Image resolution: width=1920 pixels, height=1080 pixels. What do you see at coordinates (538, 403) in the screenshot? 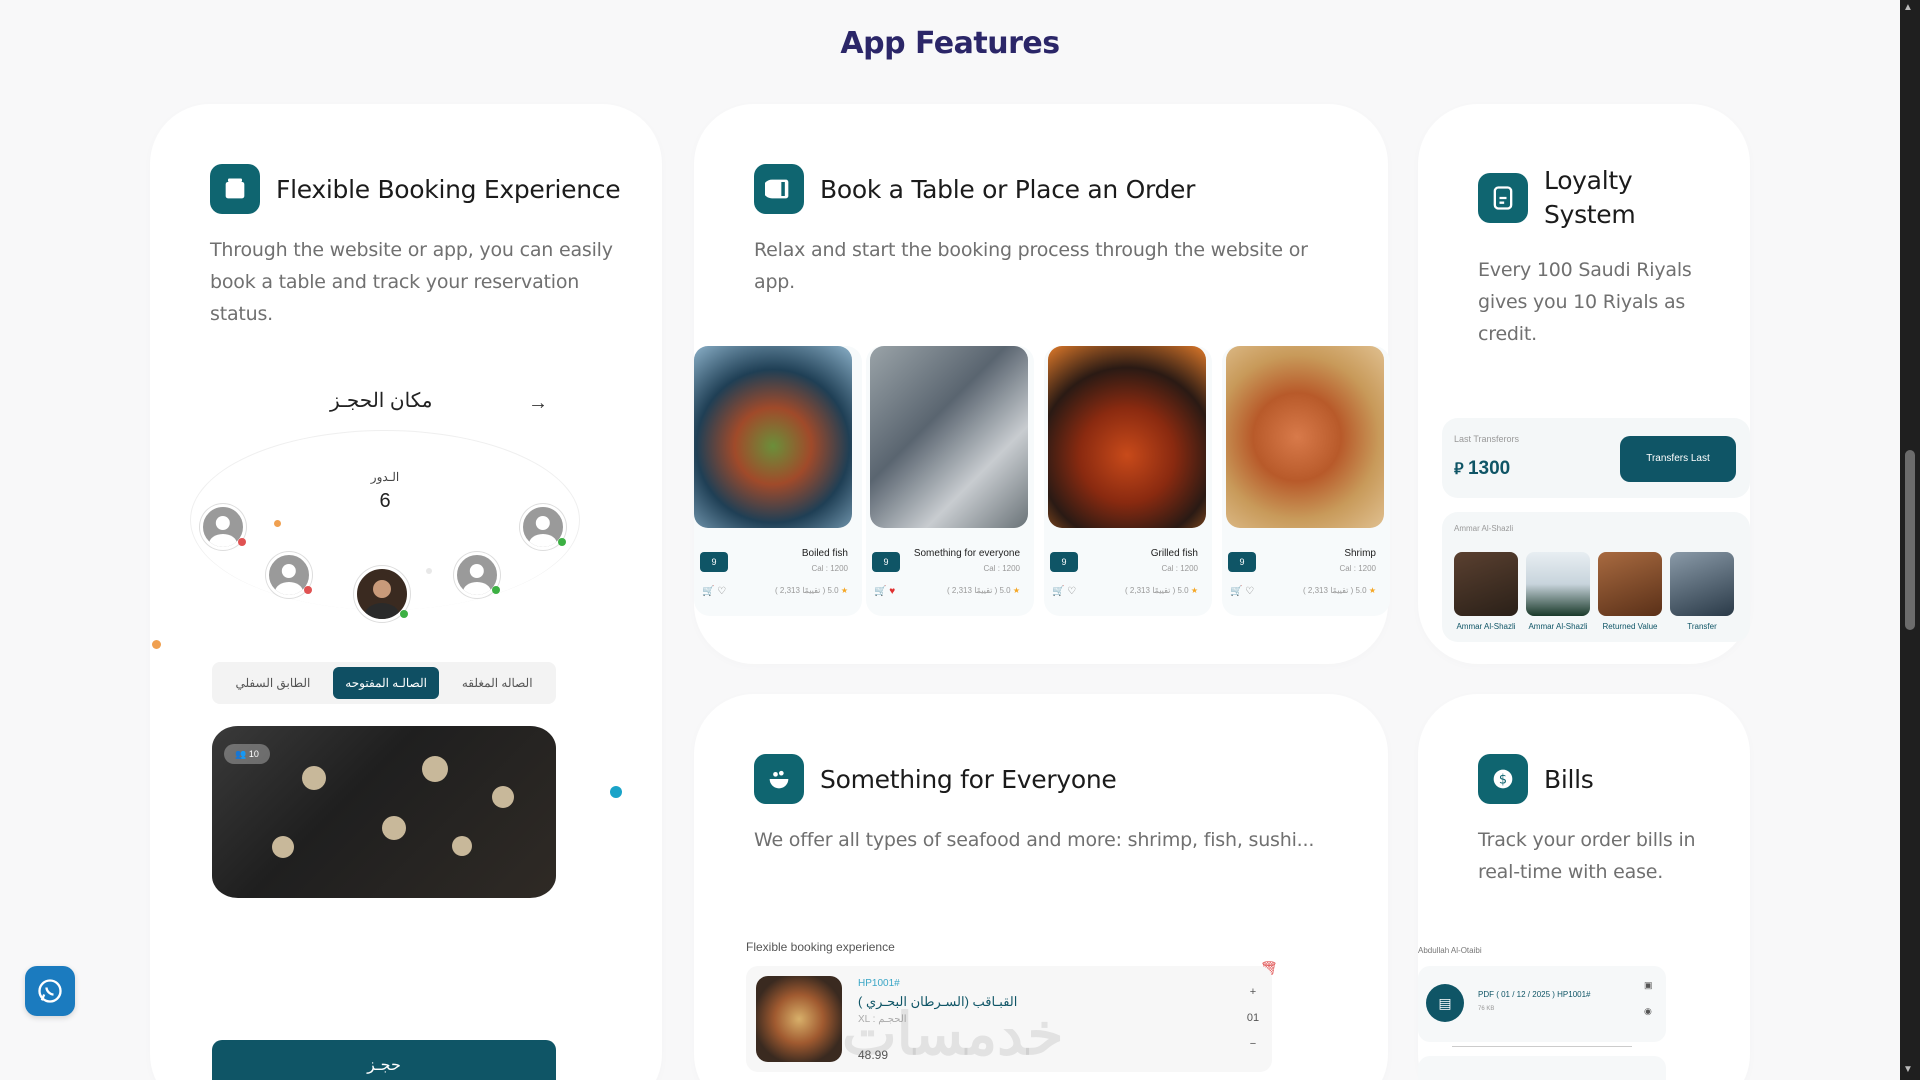
I see `arrow-right-icon: →` at bounding box center [538, 403].